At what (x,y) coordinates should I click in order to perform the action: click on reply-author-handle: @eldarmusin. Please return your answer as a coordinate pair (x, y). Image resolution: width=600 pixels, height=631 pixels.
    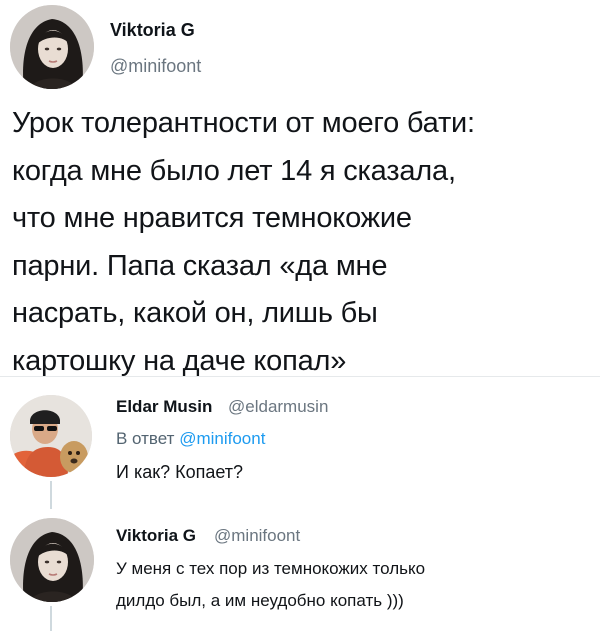
    Looking at the image, I should click on (278, 407).